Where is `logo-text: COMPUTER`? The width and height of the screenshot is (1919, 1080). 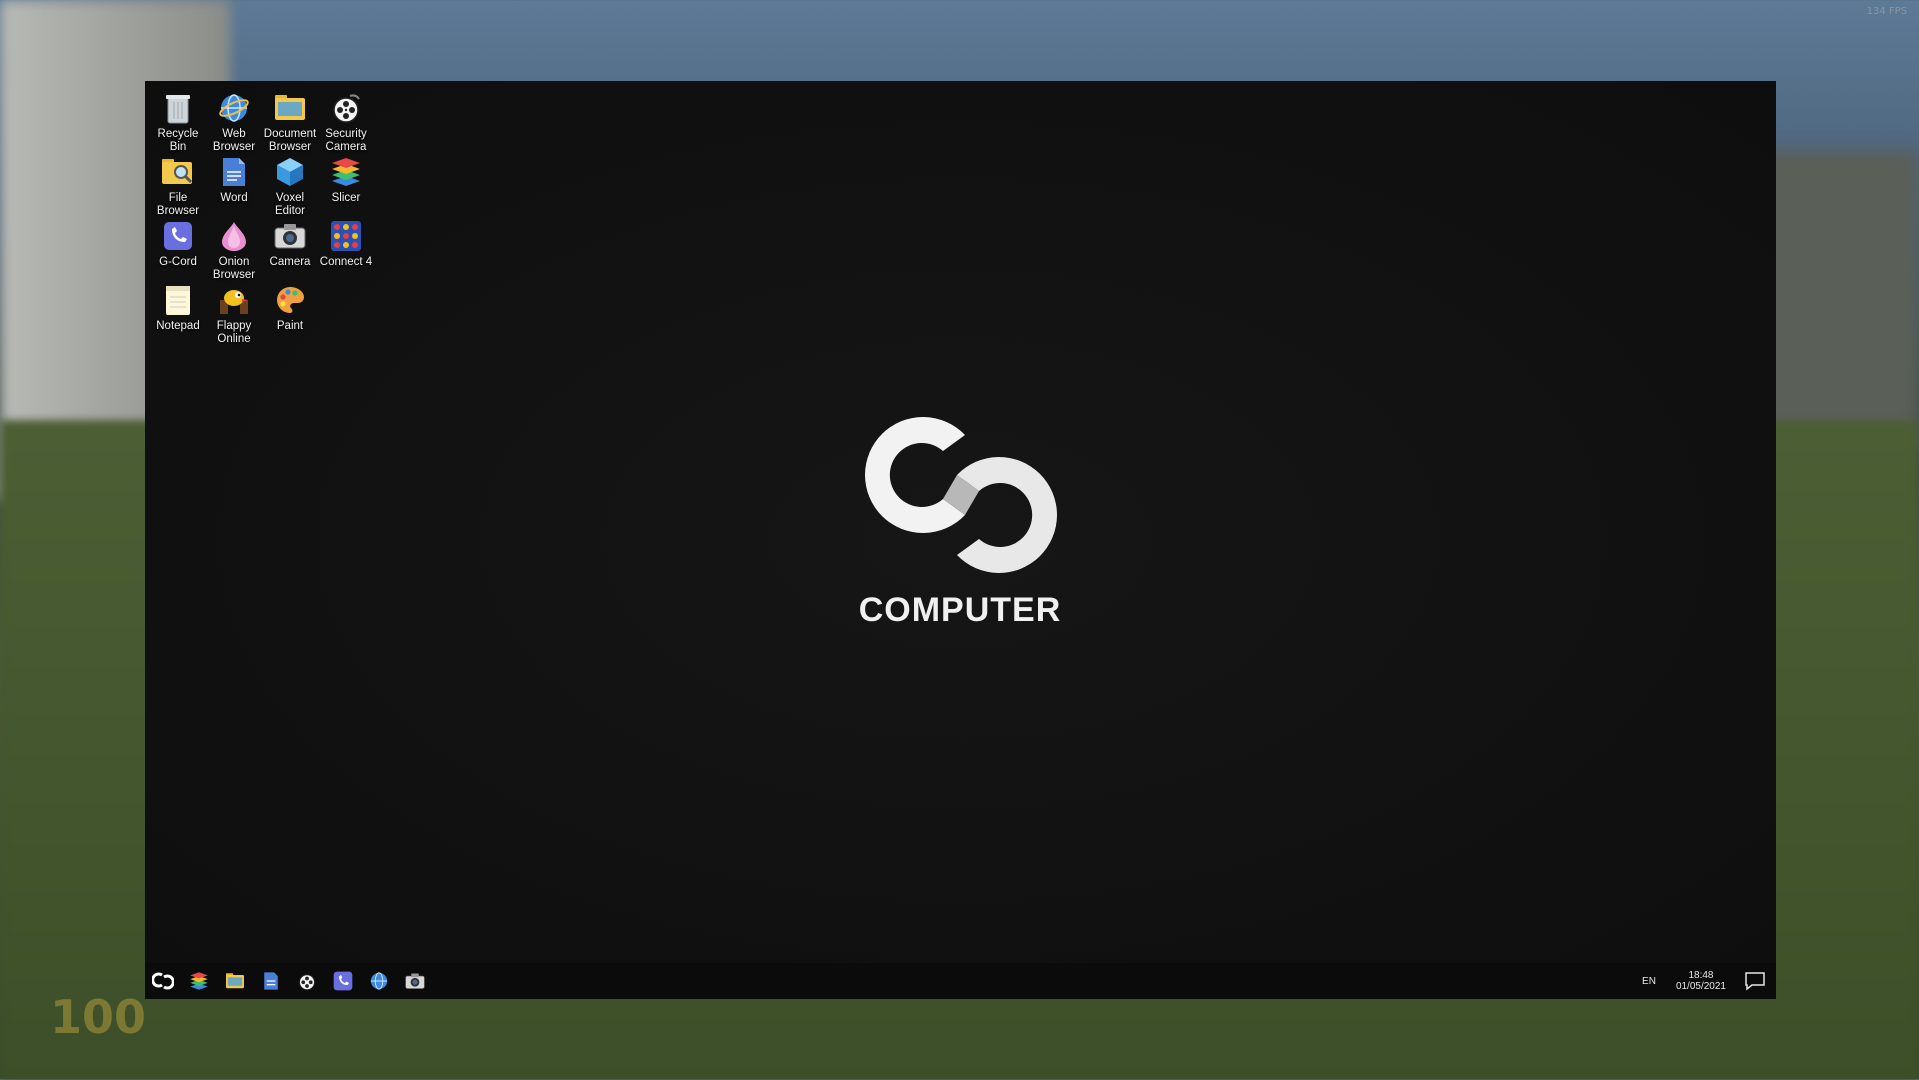
logo-text: COMPUTER is located at coordinates (960, 610).